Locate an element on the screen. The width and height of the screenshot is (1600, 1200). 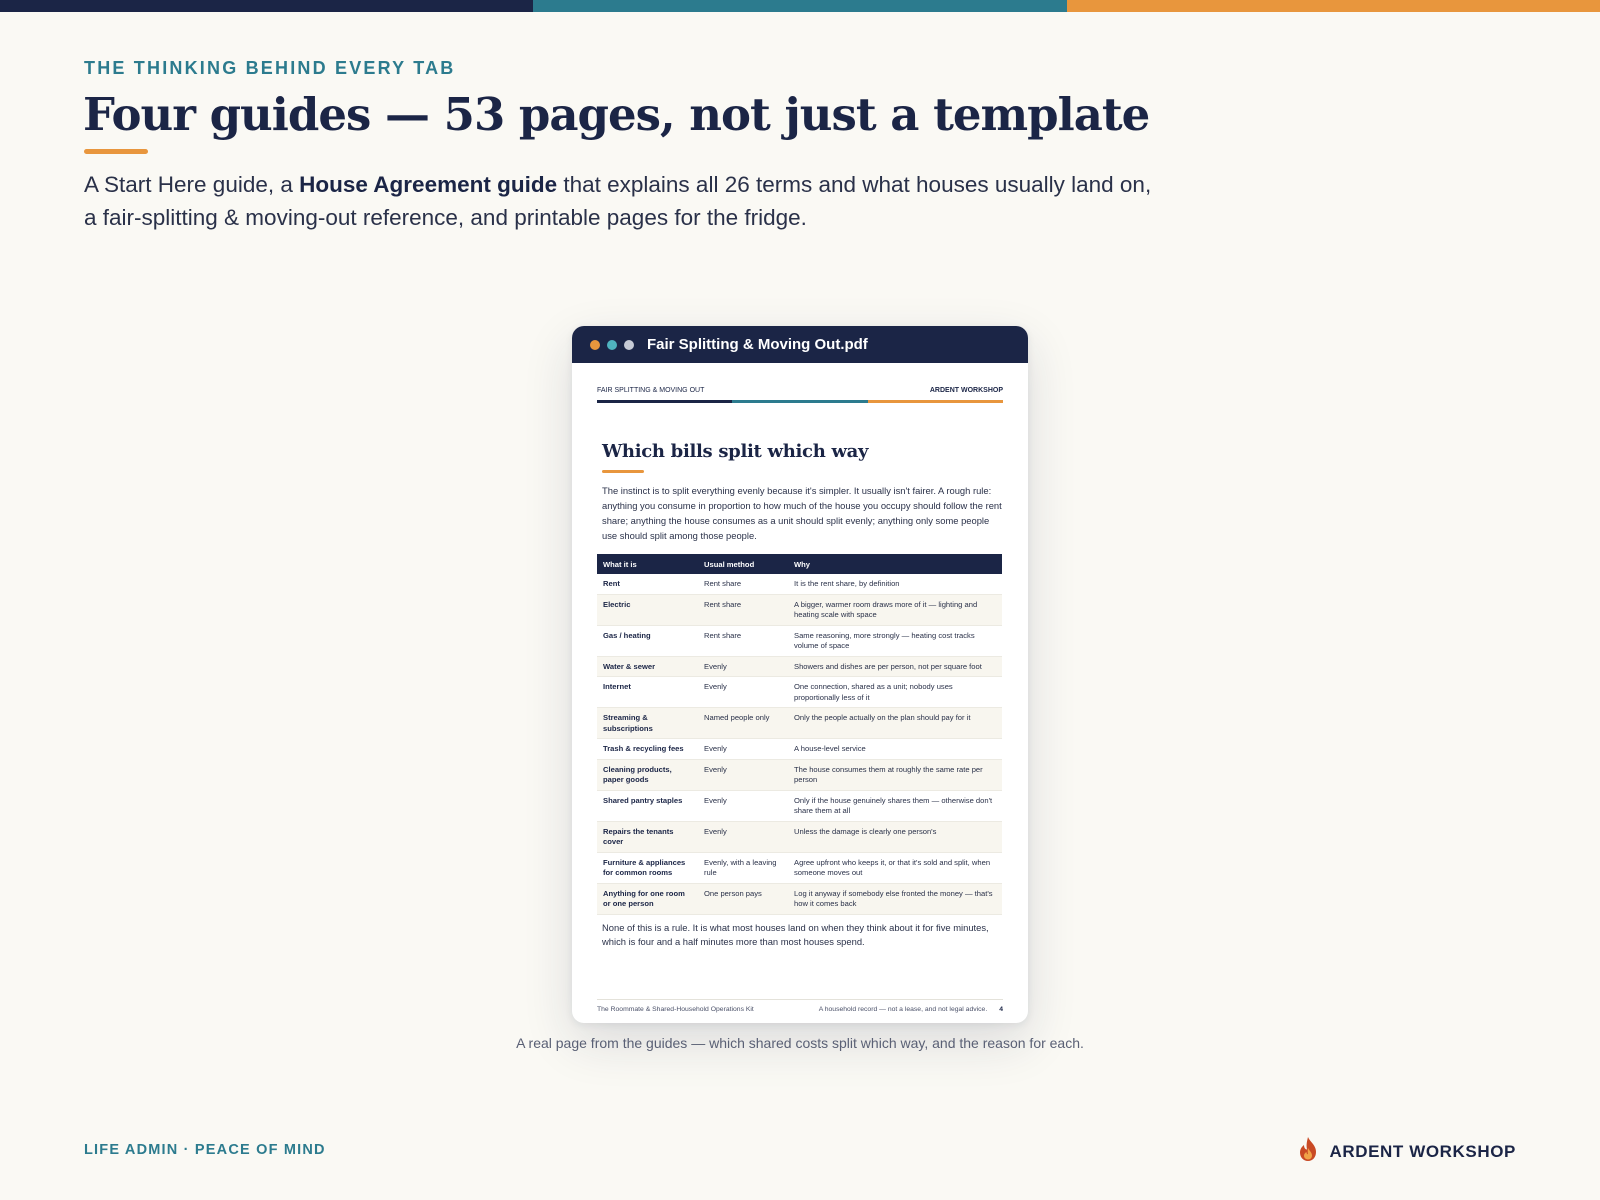
column-header-item: What it is is located at coordinates (647, 564).